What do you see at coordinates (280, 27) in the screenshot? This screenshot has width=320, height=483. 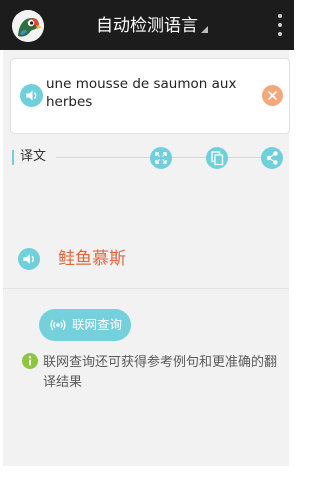 I see `overflow-menu-icon` at bounding box center [280, 27].